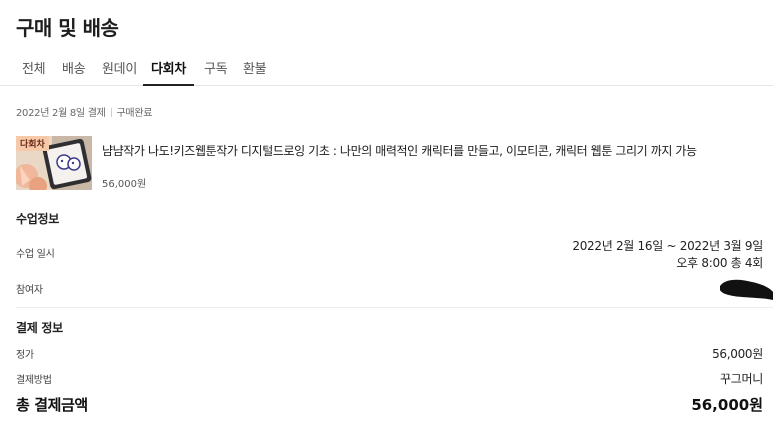  I want to click on tab-oneday: 원데이, so click(119, 72).